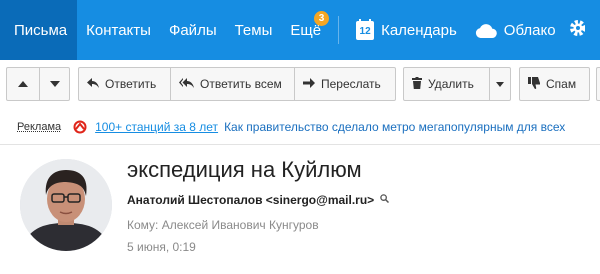  What do you see at coordinates (309, 84) in the screenshot?
I see `forward-icon` at bounding box center [309, 84].